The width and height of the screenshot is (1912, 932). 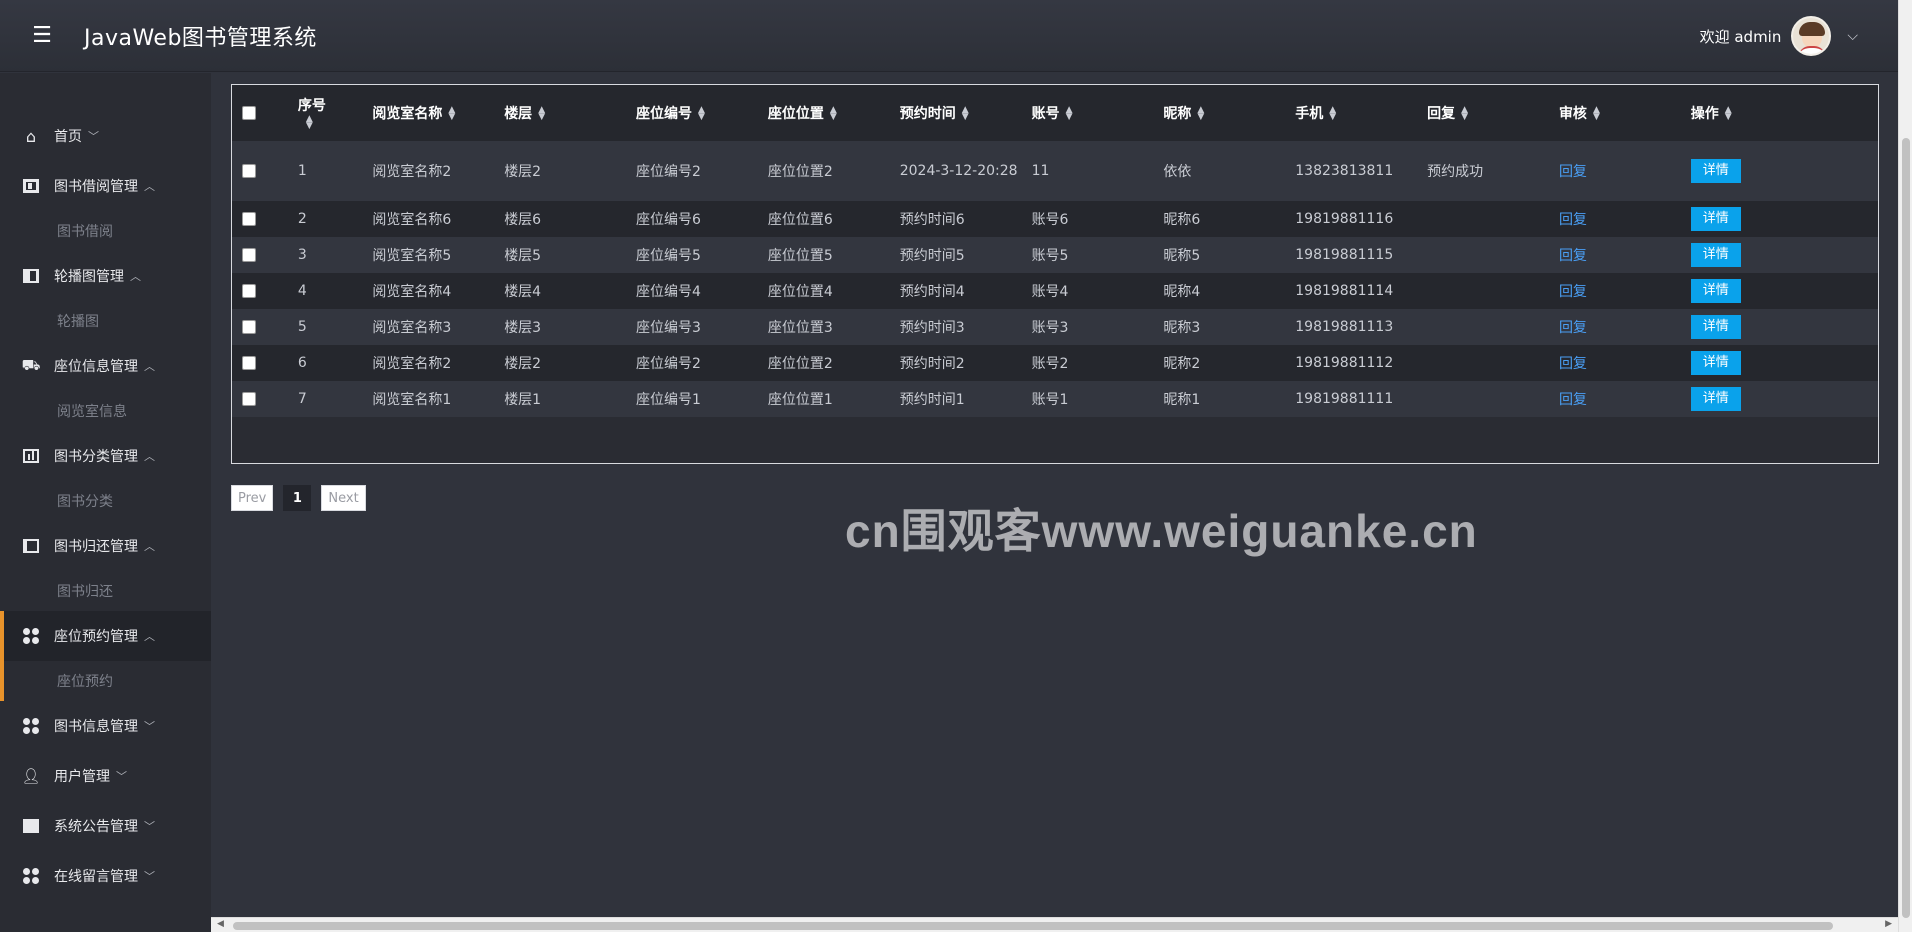 What do you see at coordinates (311, 106) in the screenshot?
I see `column-header-label: 序号` at bounding box center [311, 106].